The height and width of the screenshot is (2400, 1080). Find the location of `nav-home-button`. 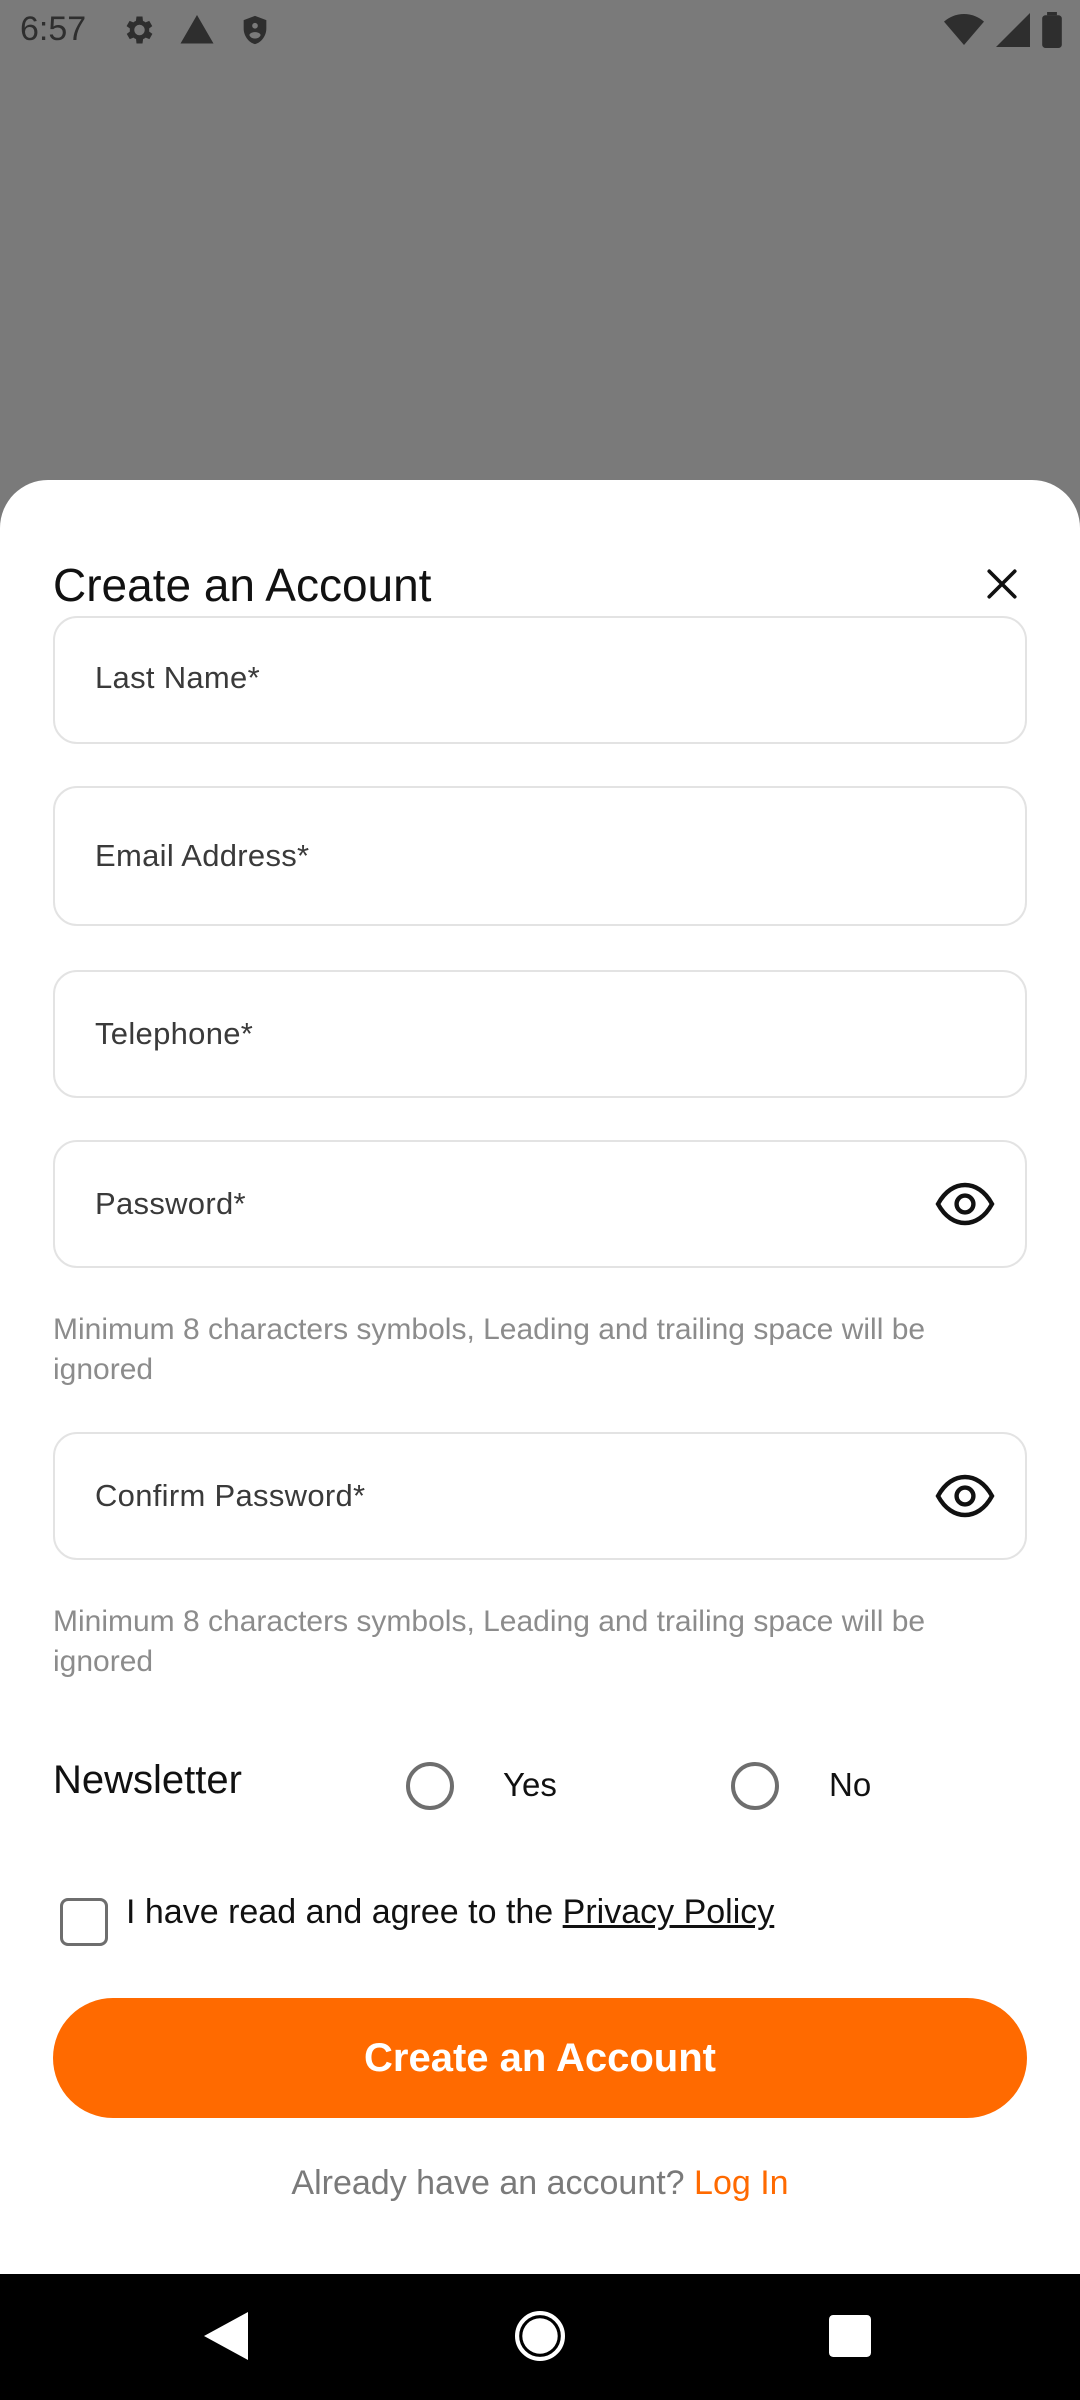

nav-home-button is located at coordinates (540, 2336).